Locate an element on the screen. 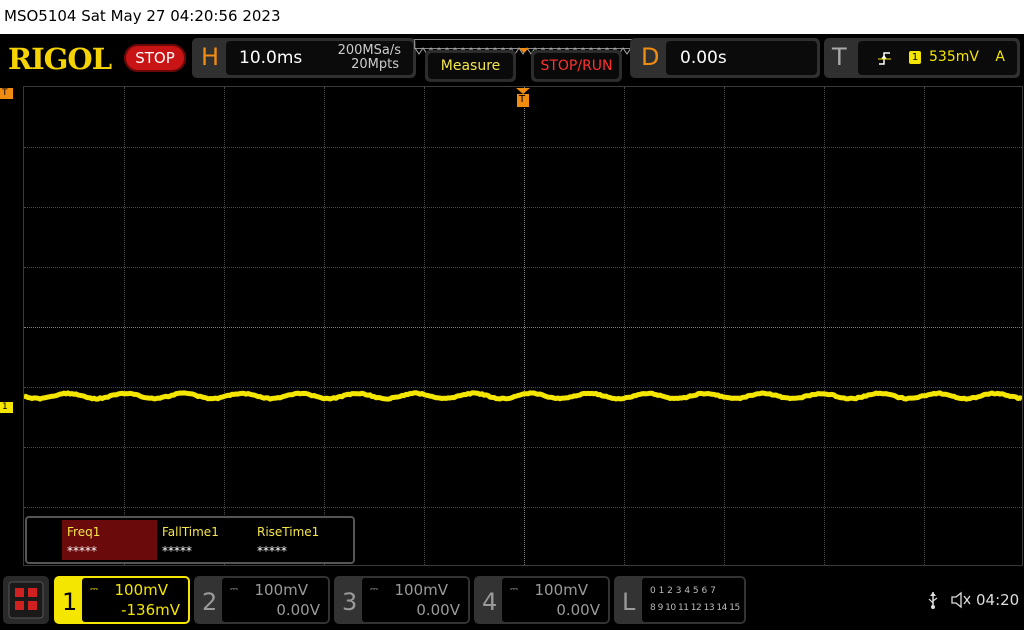 This screenshot has width=1024, height=630. measure-label: Measure is located at coordinates (470, 66).